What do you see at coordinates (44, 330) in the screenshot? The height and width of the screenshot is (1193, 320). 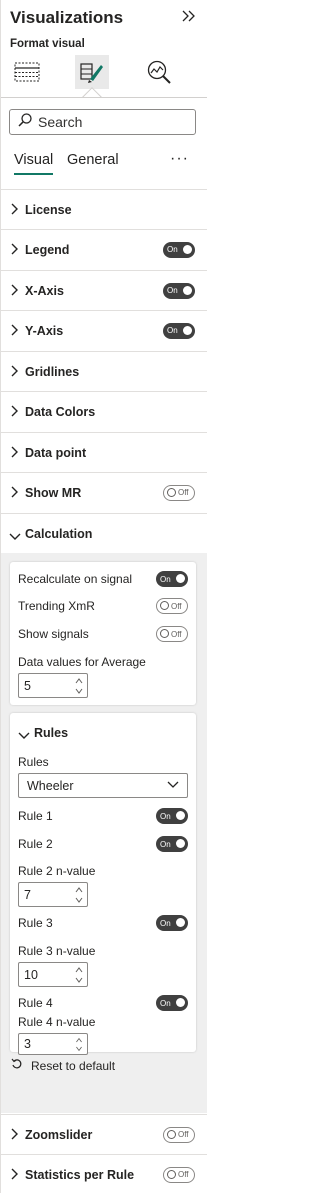 I see `section-label: Y-Axis` at bounding box center [44, 330].